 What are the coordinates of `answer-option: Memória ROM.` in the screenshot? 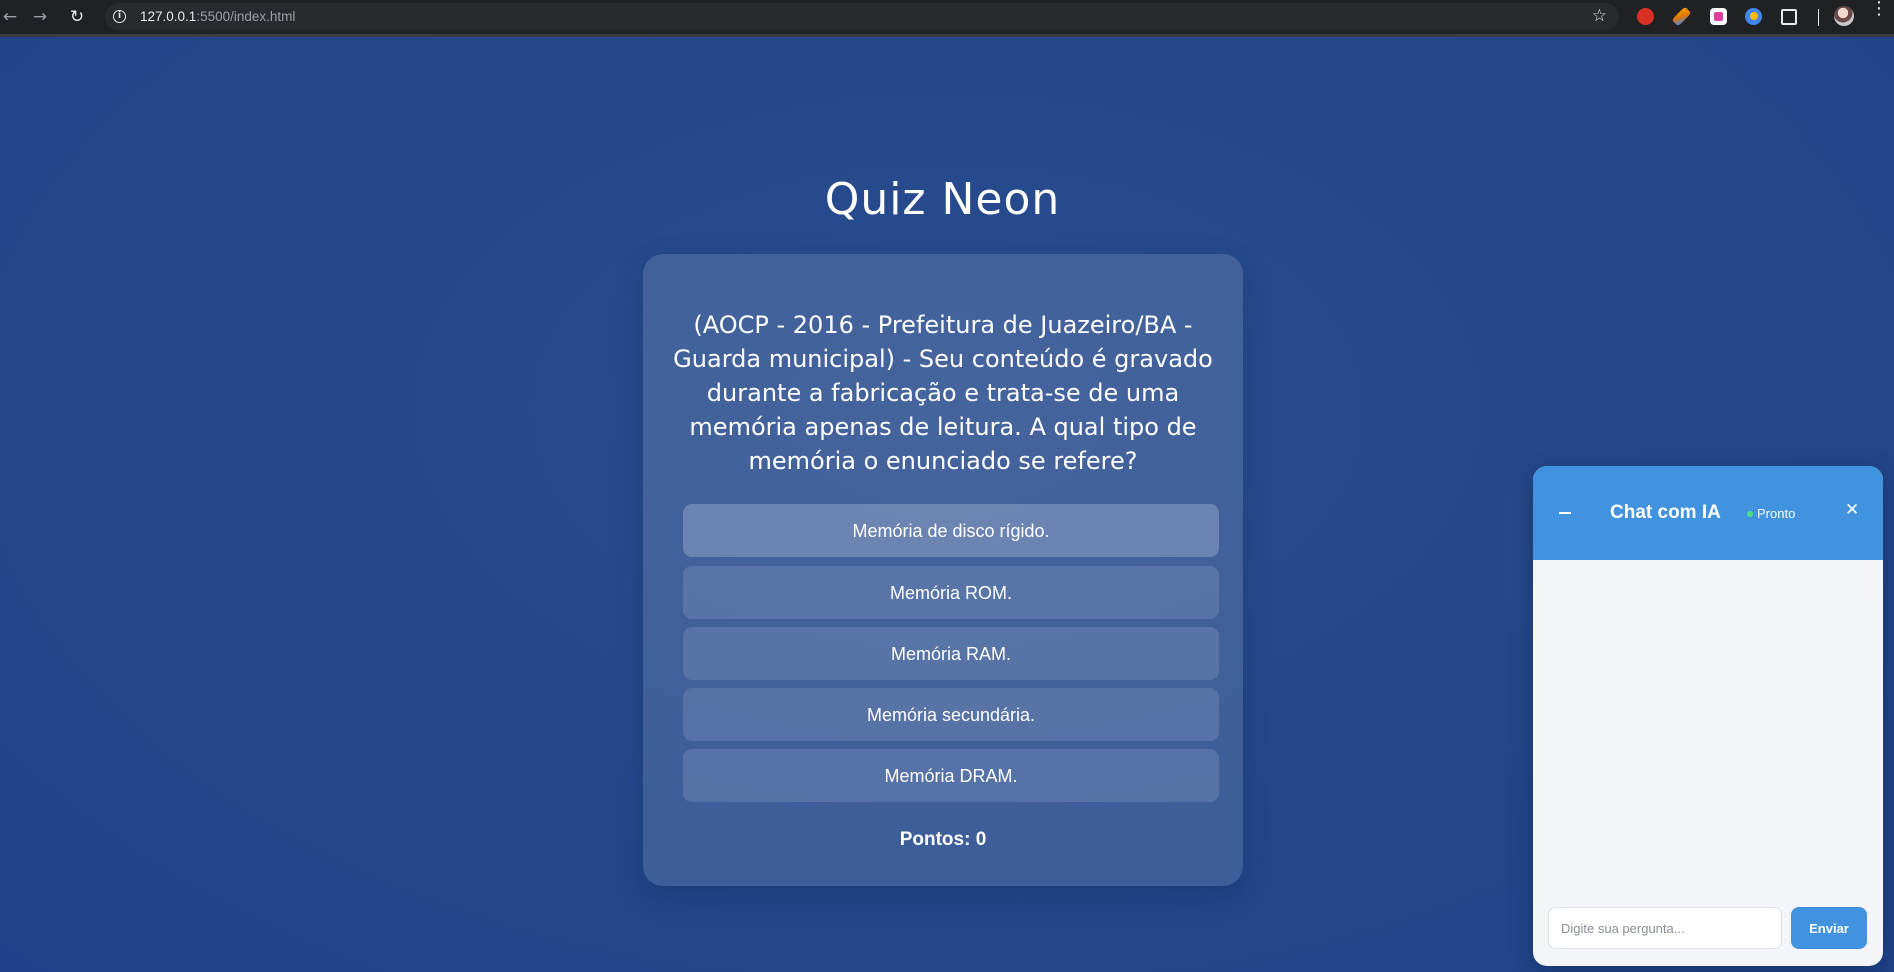 It's located at (951, 592).